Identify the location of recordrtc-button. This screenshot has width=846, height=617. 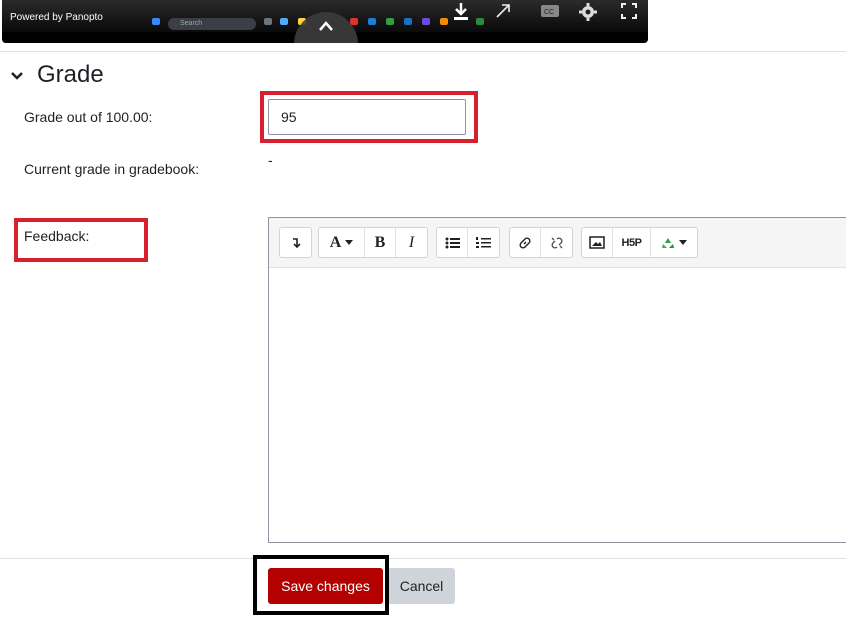
(674, 242).